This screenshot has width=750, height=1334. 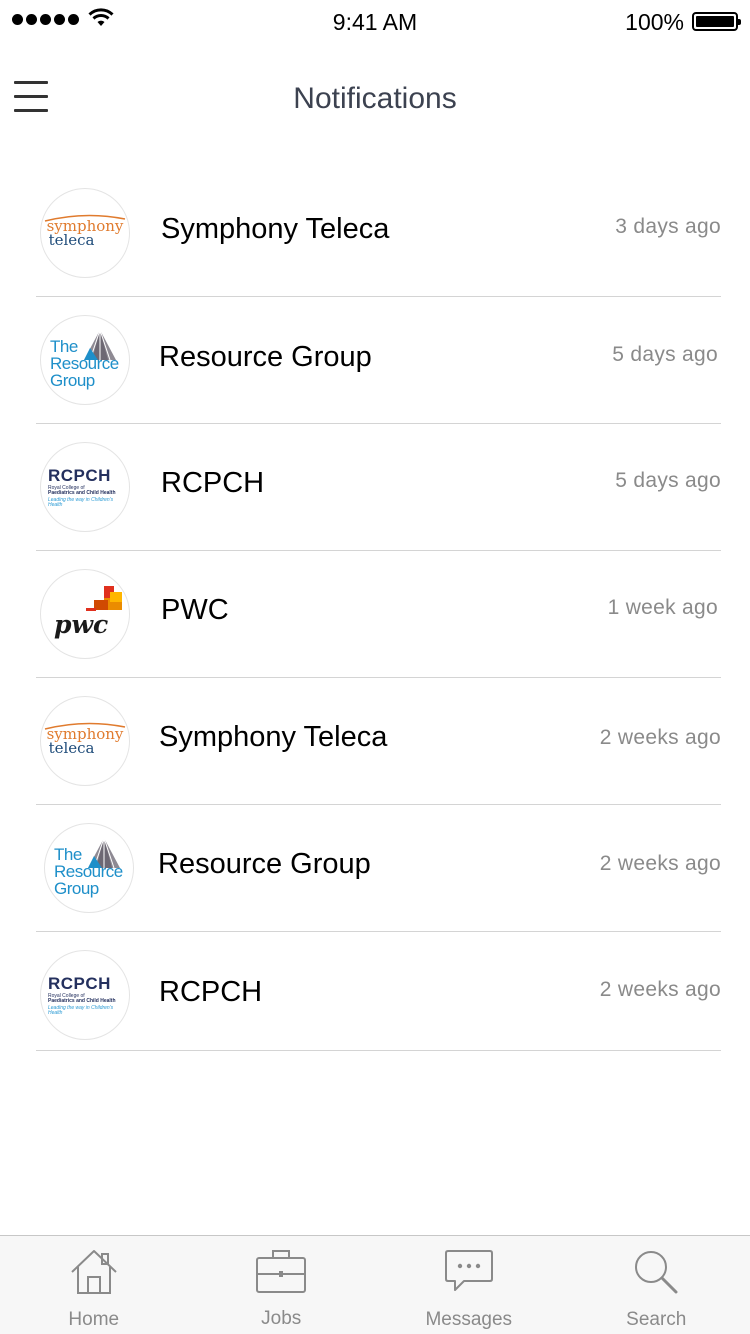 I want to click on tab-home: Home, so click(x=94, y=1285).